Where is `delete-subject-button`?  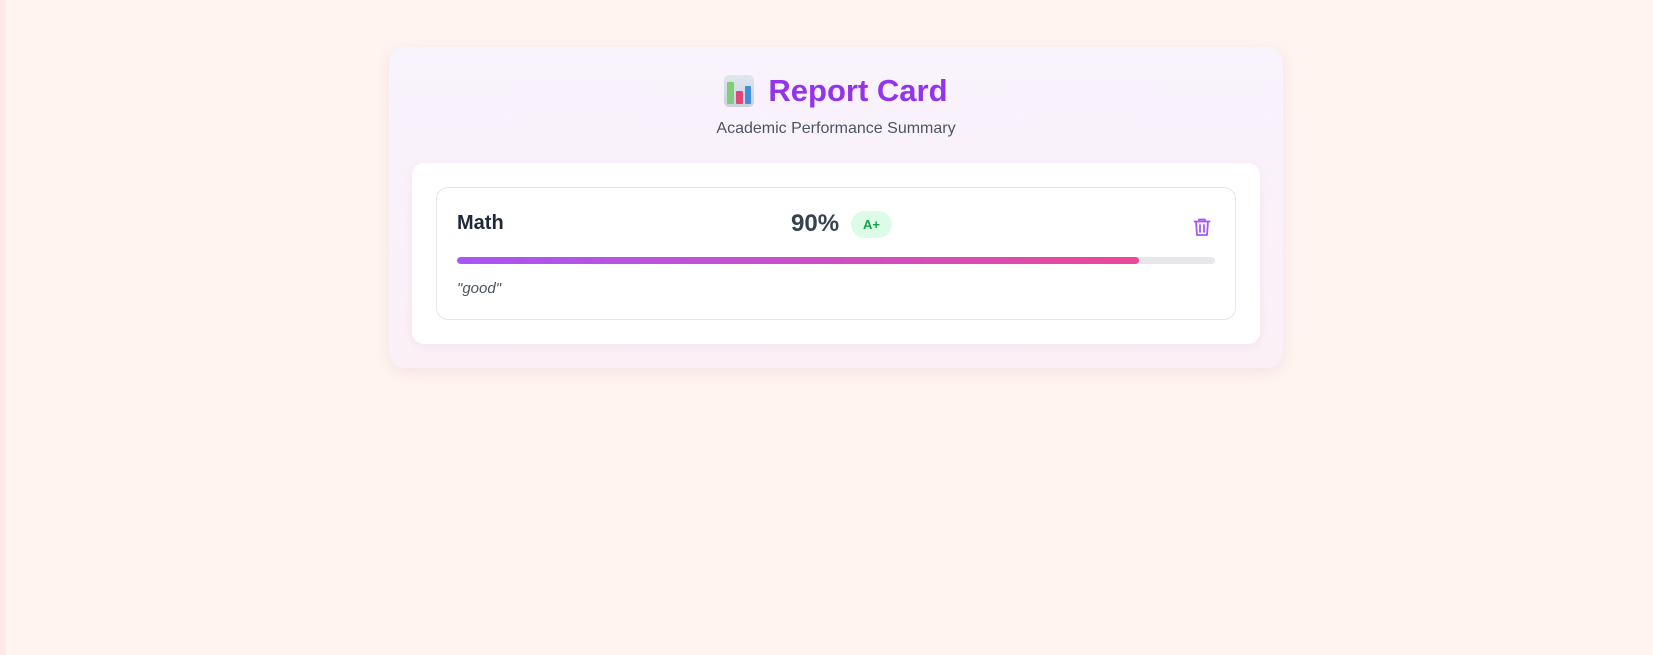
delete-subject-button is located at coordinates (1202, 227).